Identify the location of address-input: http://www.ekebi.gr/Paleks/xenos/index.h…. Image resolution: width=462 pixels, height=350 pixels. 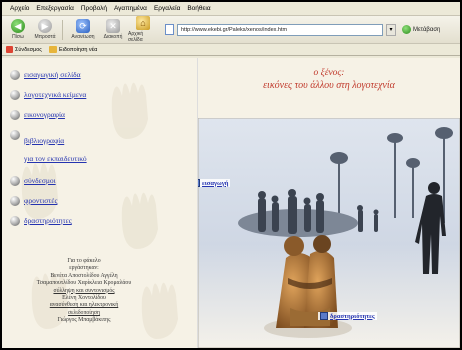
(280, 29).